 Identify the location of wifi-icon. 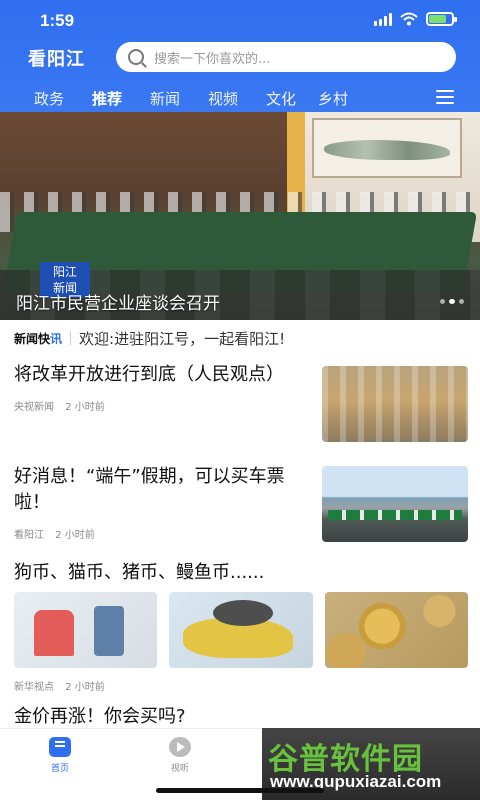
(409, 19).